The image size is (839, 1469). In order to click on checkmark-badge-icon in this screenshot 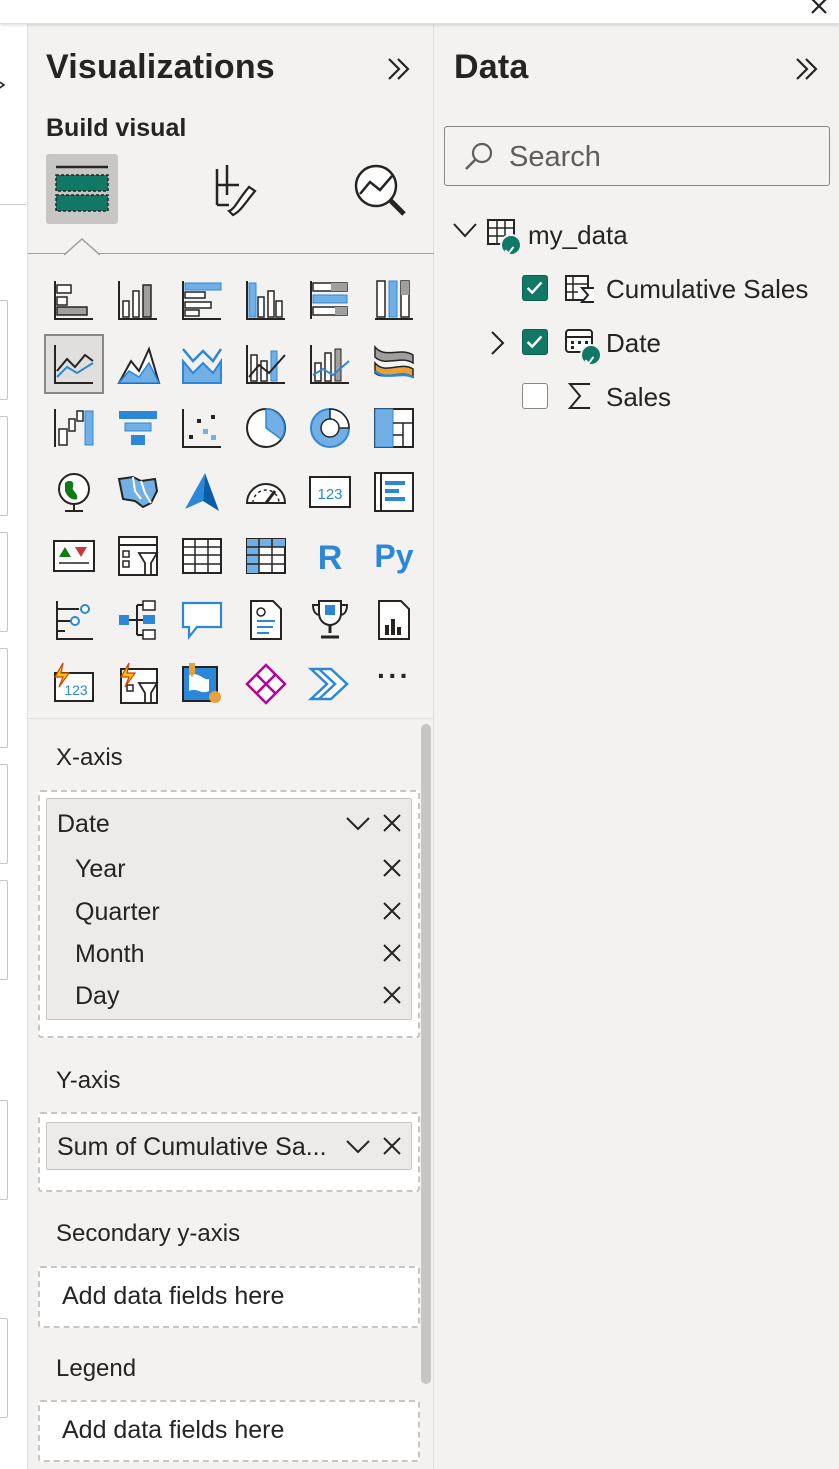, I will do `click(591, 355)`.